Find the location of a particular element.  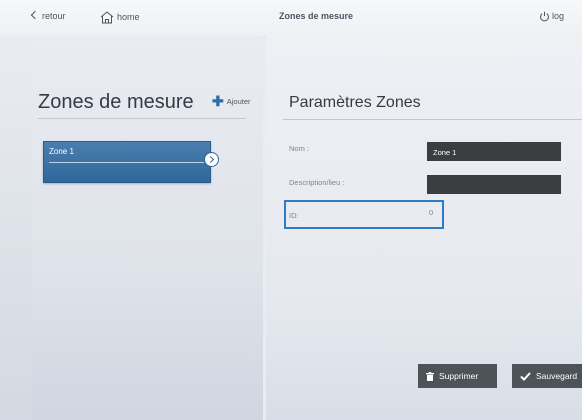

description-label: Description/lieu : is located at coordinates (317, 182).